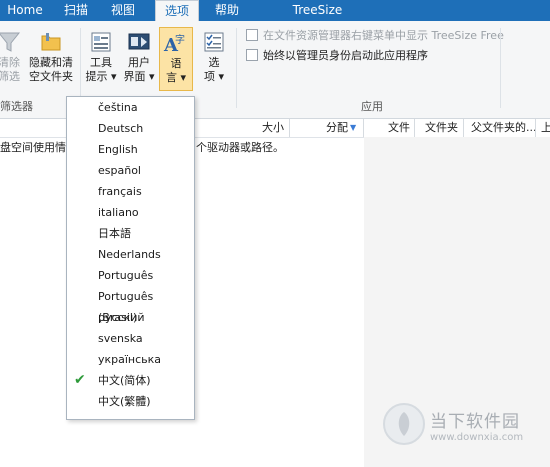 Image resolution: width=550 pixels, height=467 pixels. I want to click on language-item-portugues: Português, so click(130, 275).